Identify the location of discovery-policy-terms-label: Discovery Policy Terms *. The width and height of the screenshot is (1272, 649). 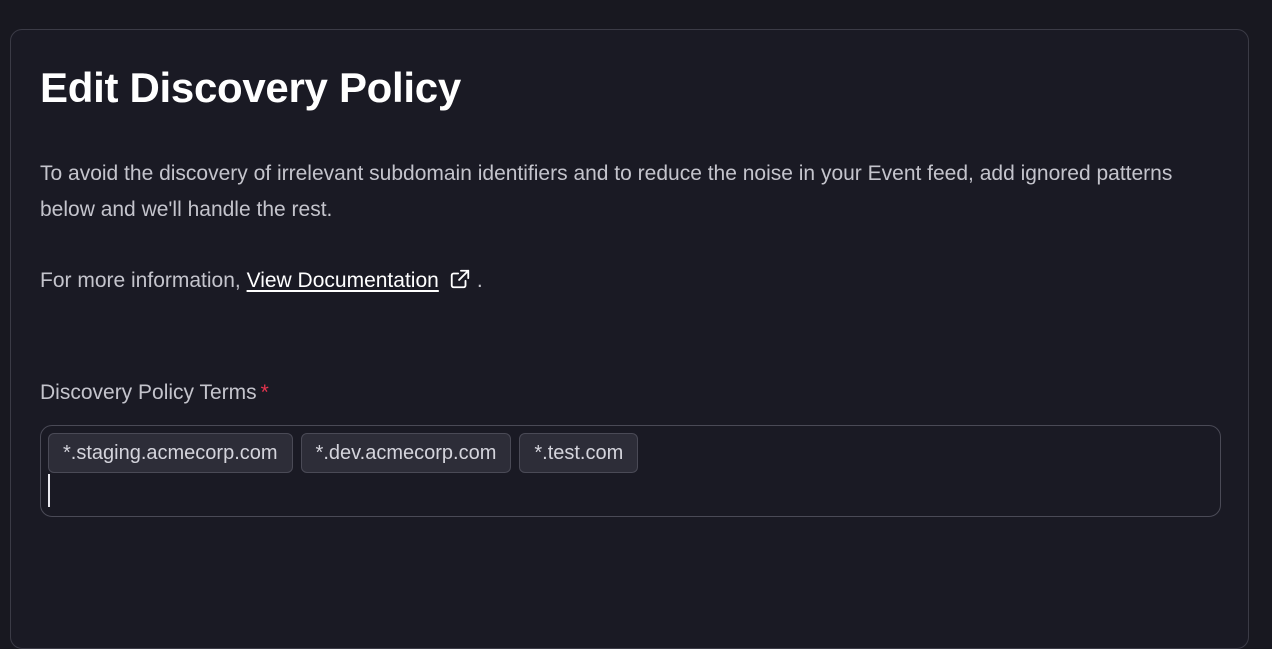
(154, 393).